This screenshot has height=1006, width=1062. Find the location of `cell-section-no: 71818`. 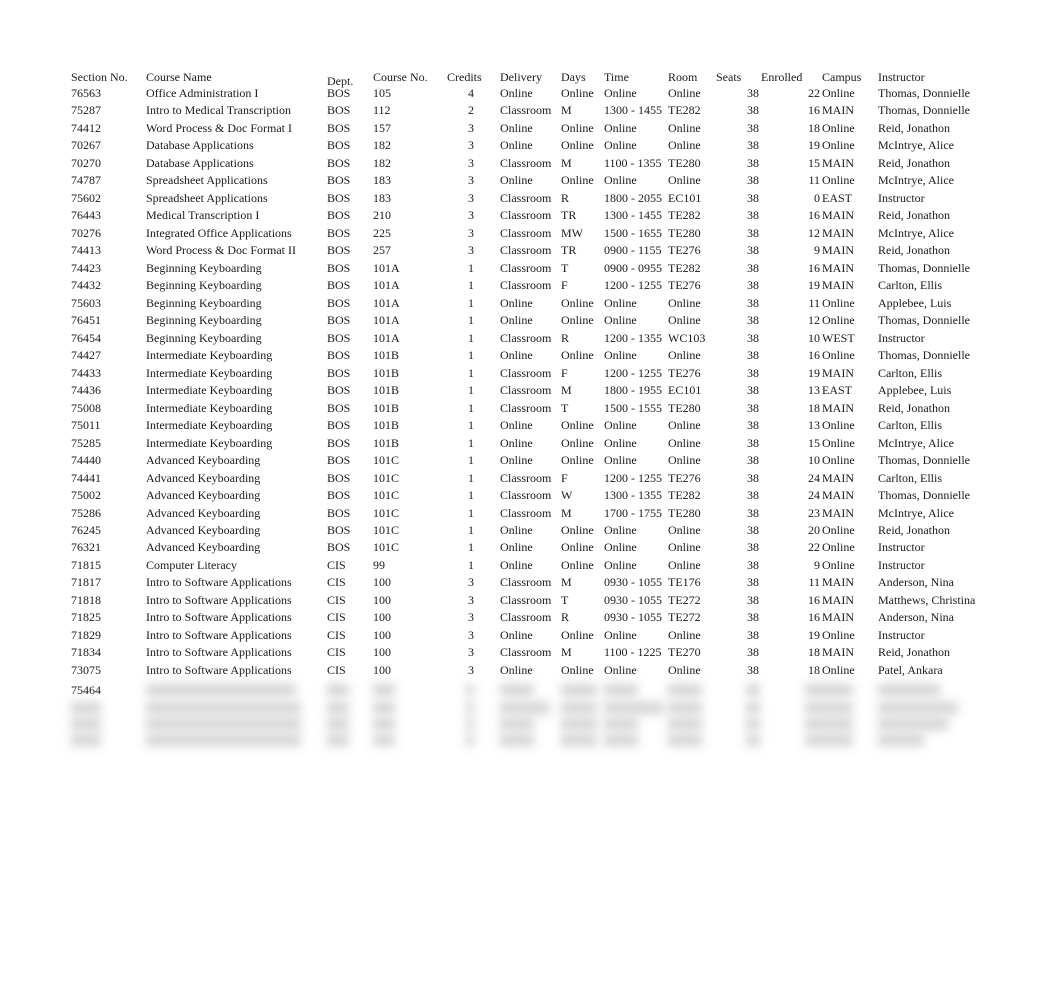

cell-section-no: 71818 is located at coordinates (86, 600).